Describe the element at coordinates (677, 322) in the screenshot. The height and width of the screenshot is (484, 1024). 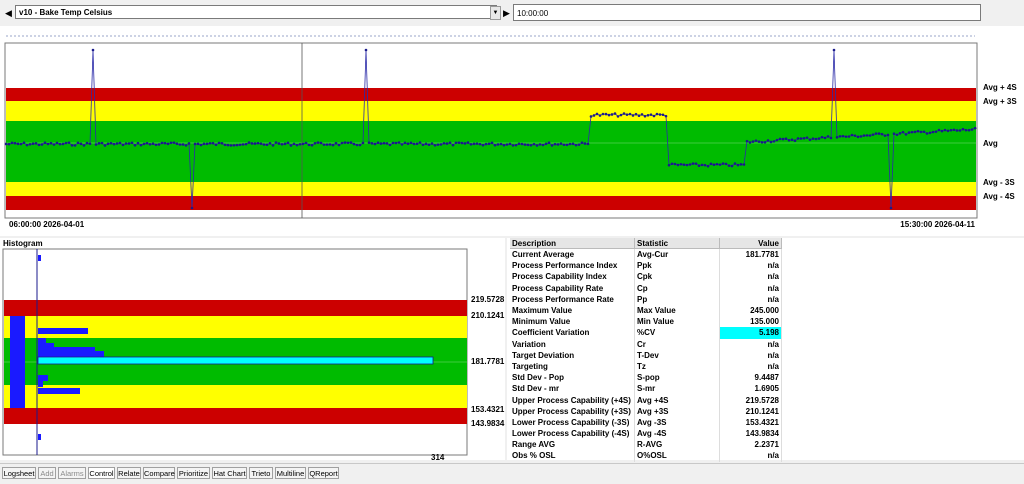
I see `cell-statistic: Min Value` at that location.